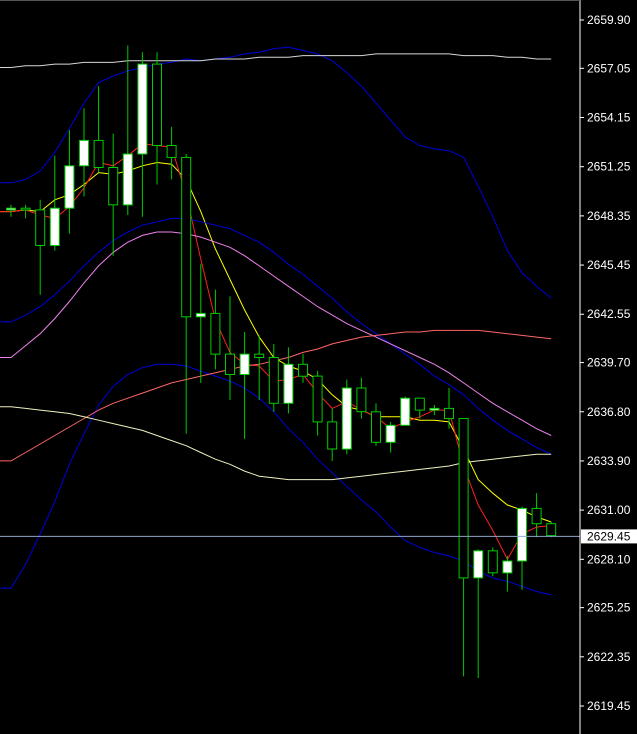 Image resolution: width=637 pixels, height=734 pixels. I want to click on y-tick-label: 2625.25, so click(609, 608).